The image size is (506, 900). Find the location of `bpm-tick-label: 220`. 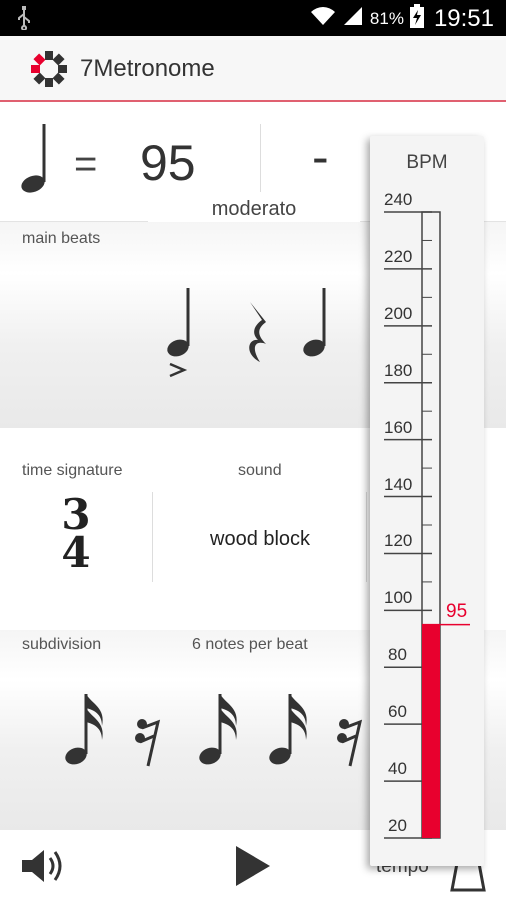

bpm-tick-label: 220 is located at coordinates (398, 256).